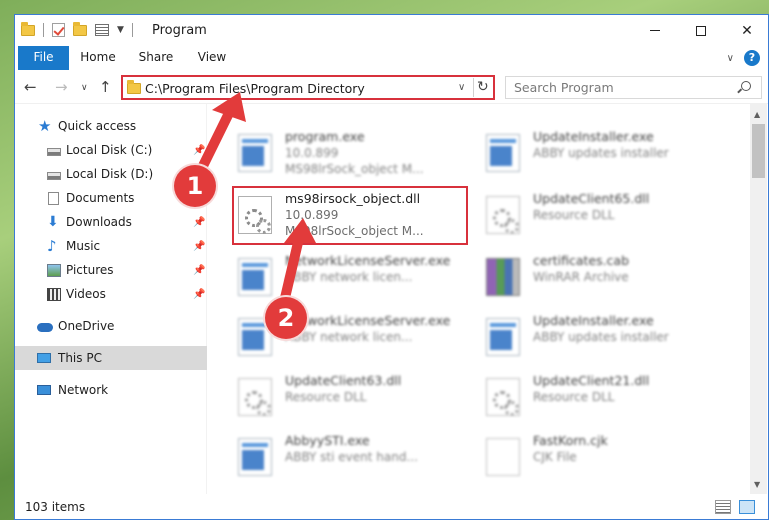  What do you see at coordinates (80, 358) in the screenshot?
I see `sidebar-item-label: This PC` at bounding box center [80, 358].